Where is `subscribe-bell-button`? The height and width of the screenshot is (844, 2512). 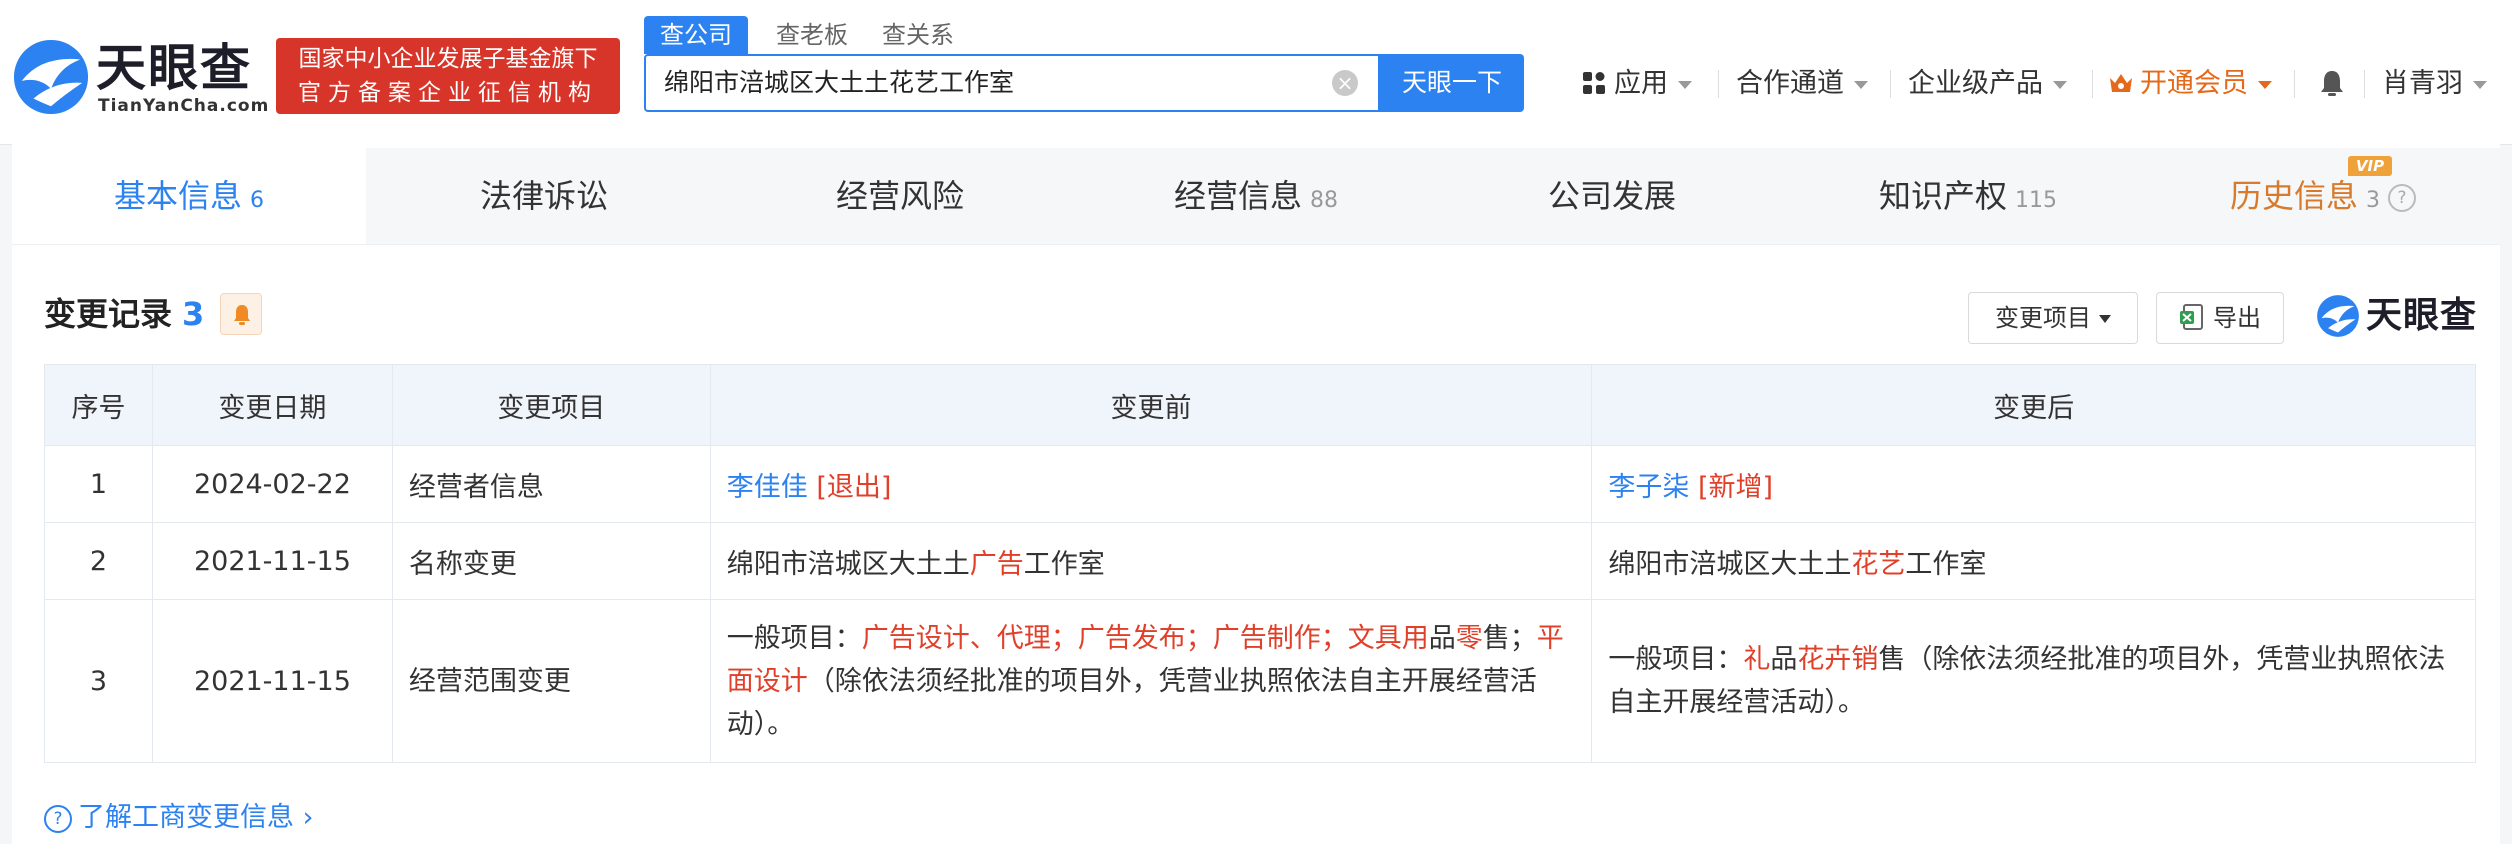 subscribe-bell-button is located at coordinates (241, 314).